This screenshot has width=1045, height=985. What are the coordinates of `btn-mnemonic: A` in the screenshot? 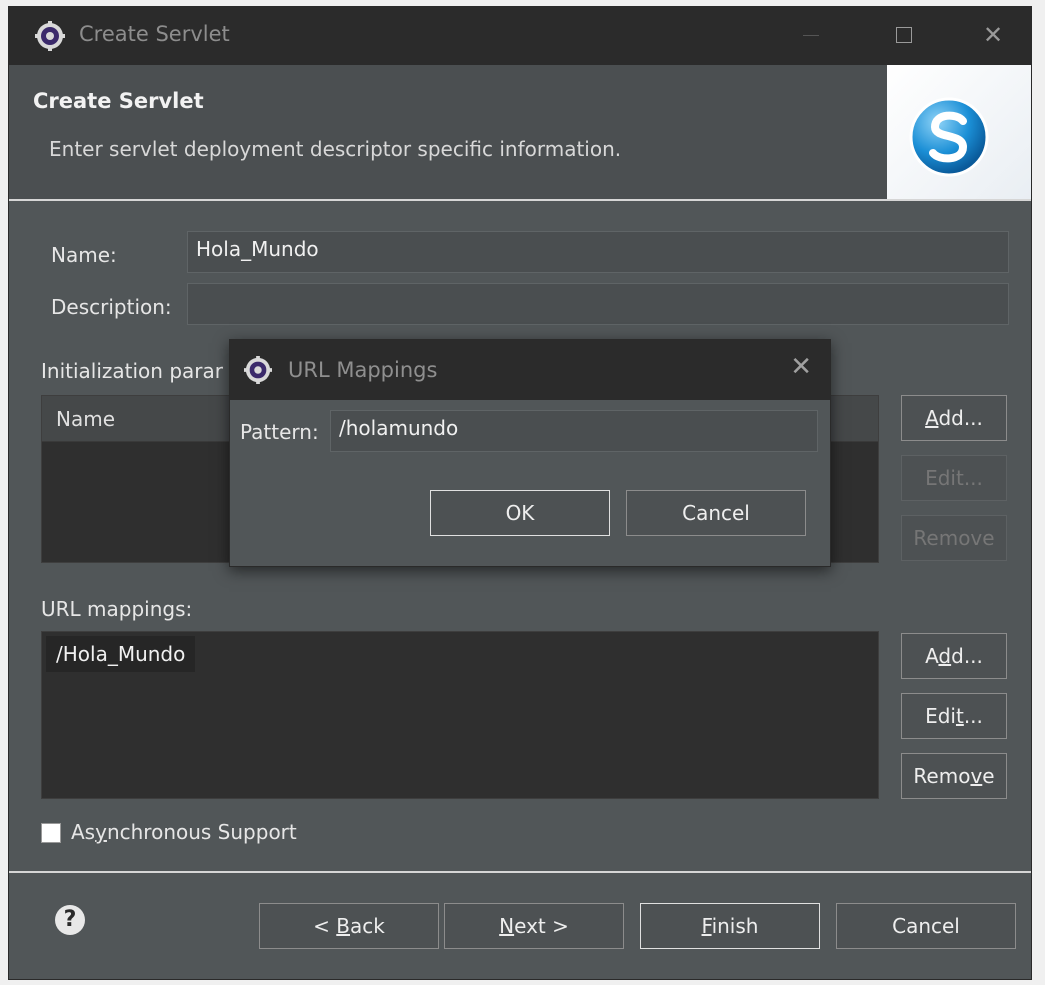 It's located at (932, 418).